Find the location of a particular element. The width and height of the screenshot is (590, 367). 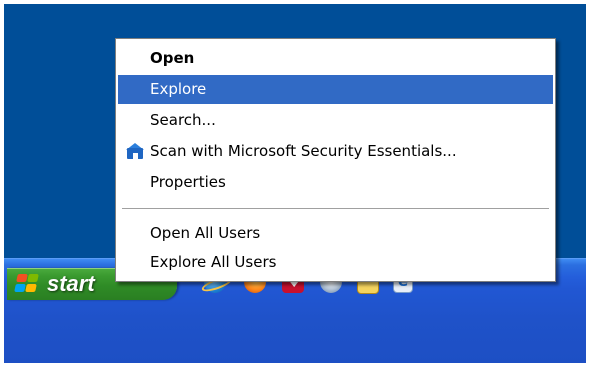

menu-item-label: Explore All Users is located at coordinates (213, 262).